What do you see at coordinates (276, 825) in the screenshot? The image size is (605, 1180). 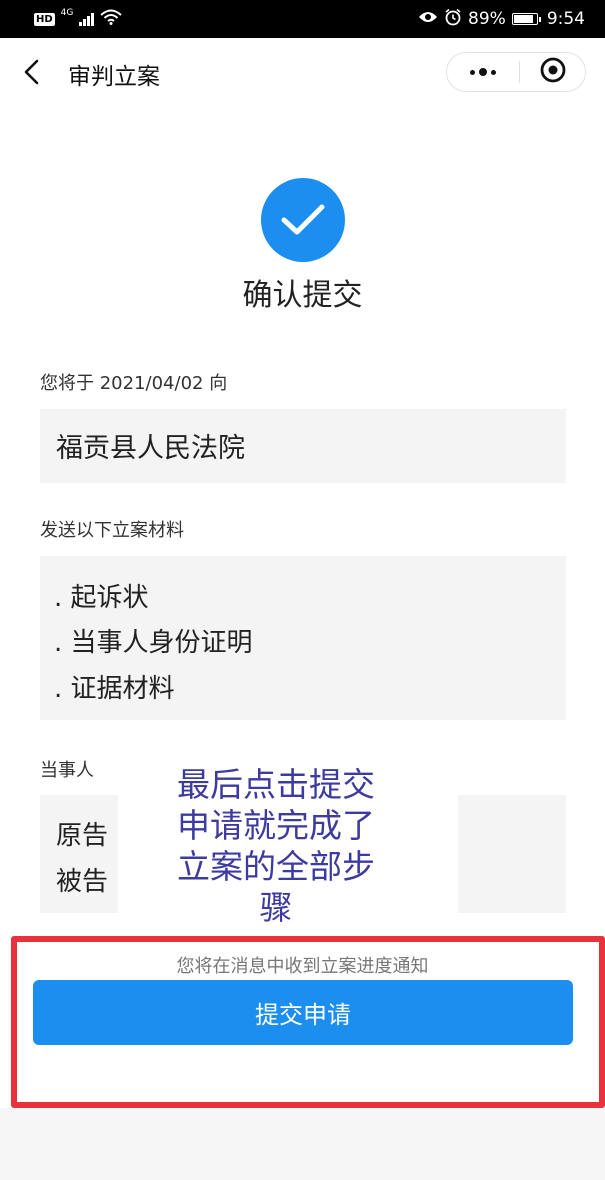 I see `annotation-line: 申请就完成了` at bounding box center [276, 825].